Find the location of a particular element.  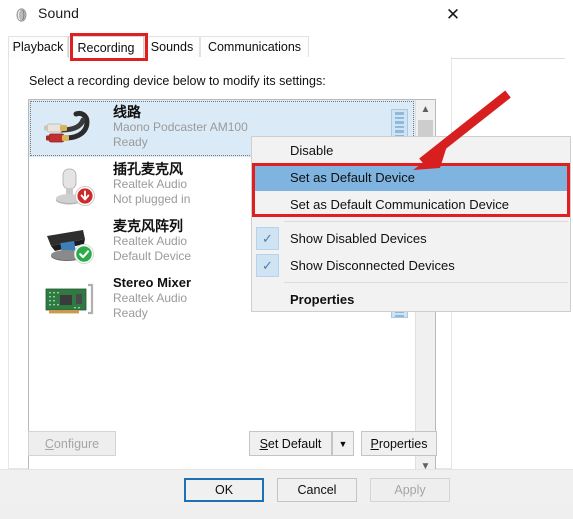

menu-item-set-as-default-device: Set as Default Device is located at coordinates (411, 177).